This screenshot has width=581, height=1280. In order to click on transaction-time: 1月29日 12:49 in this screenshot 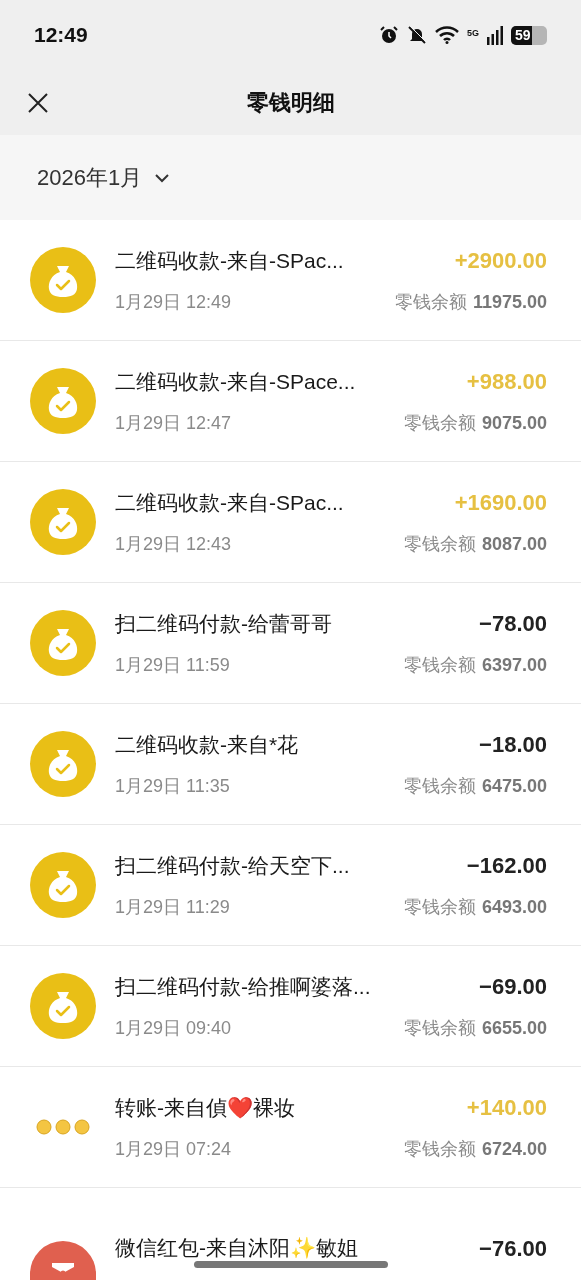, I will do `click(173, 302)`.